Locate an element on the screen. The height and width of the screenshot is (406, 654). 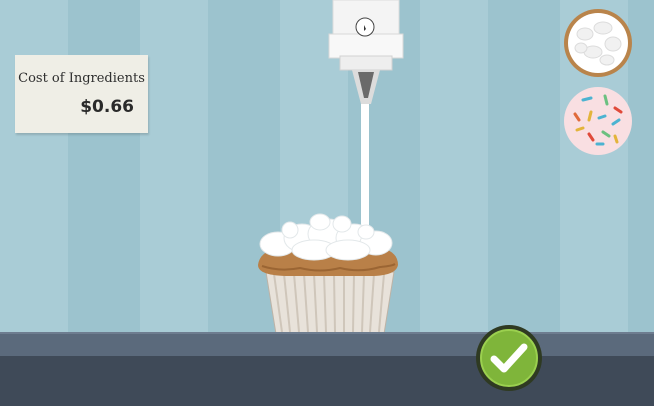
cupcake is located at coordinates (328, 274).